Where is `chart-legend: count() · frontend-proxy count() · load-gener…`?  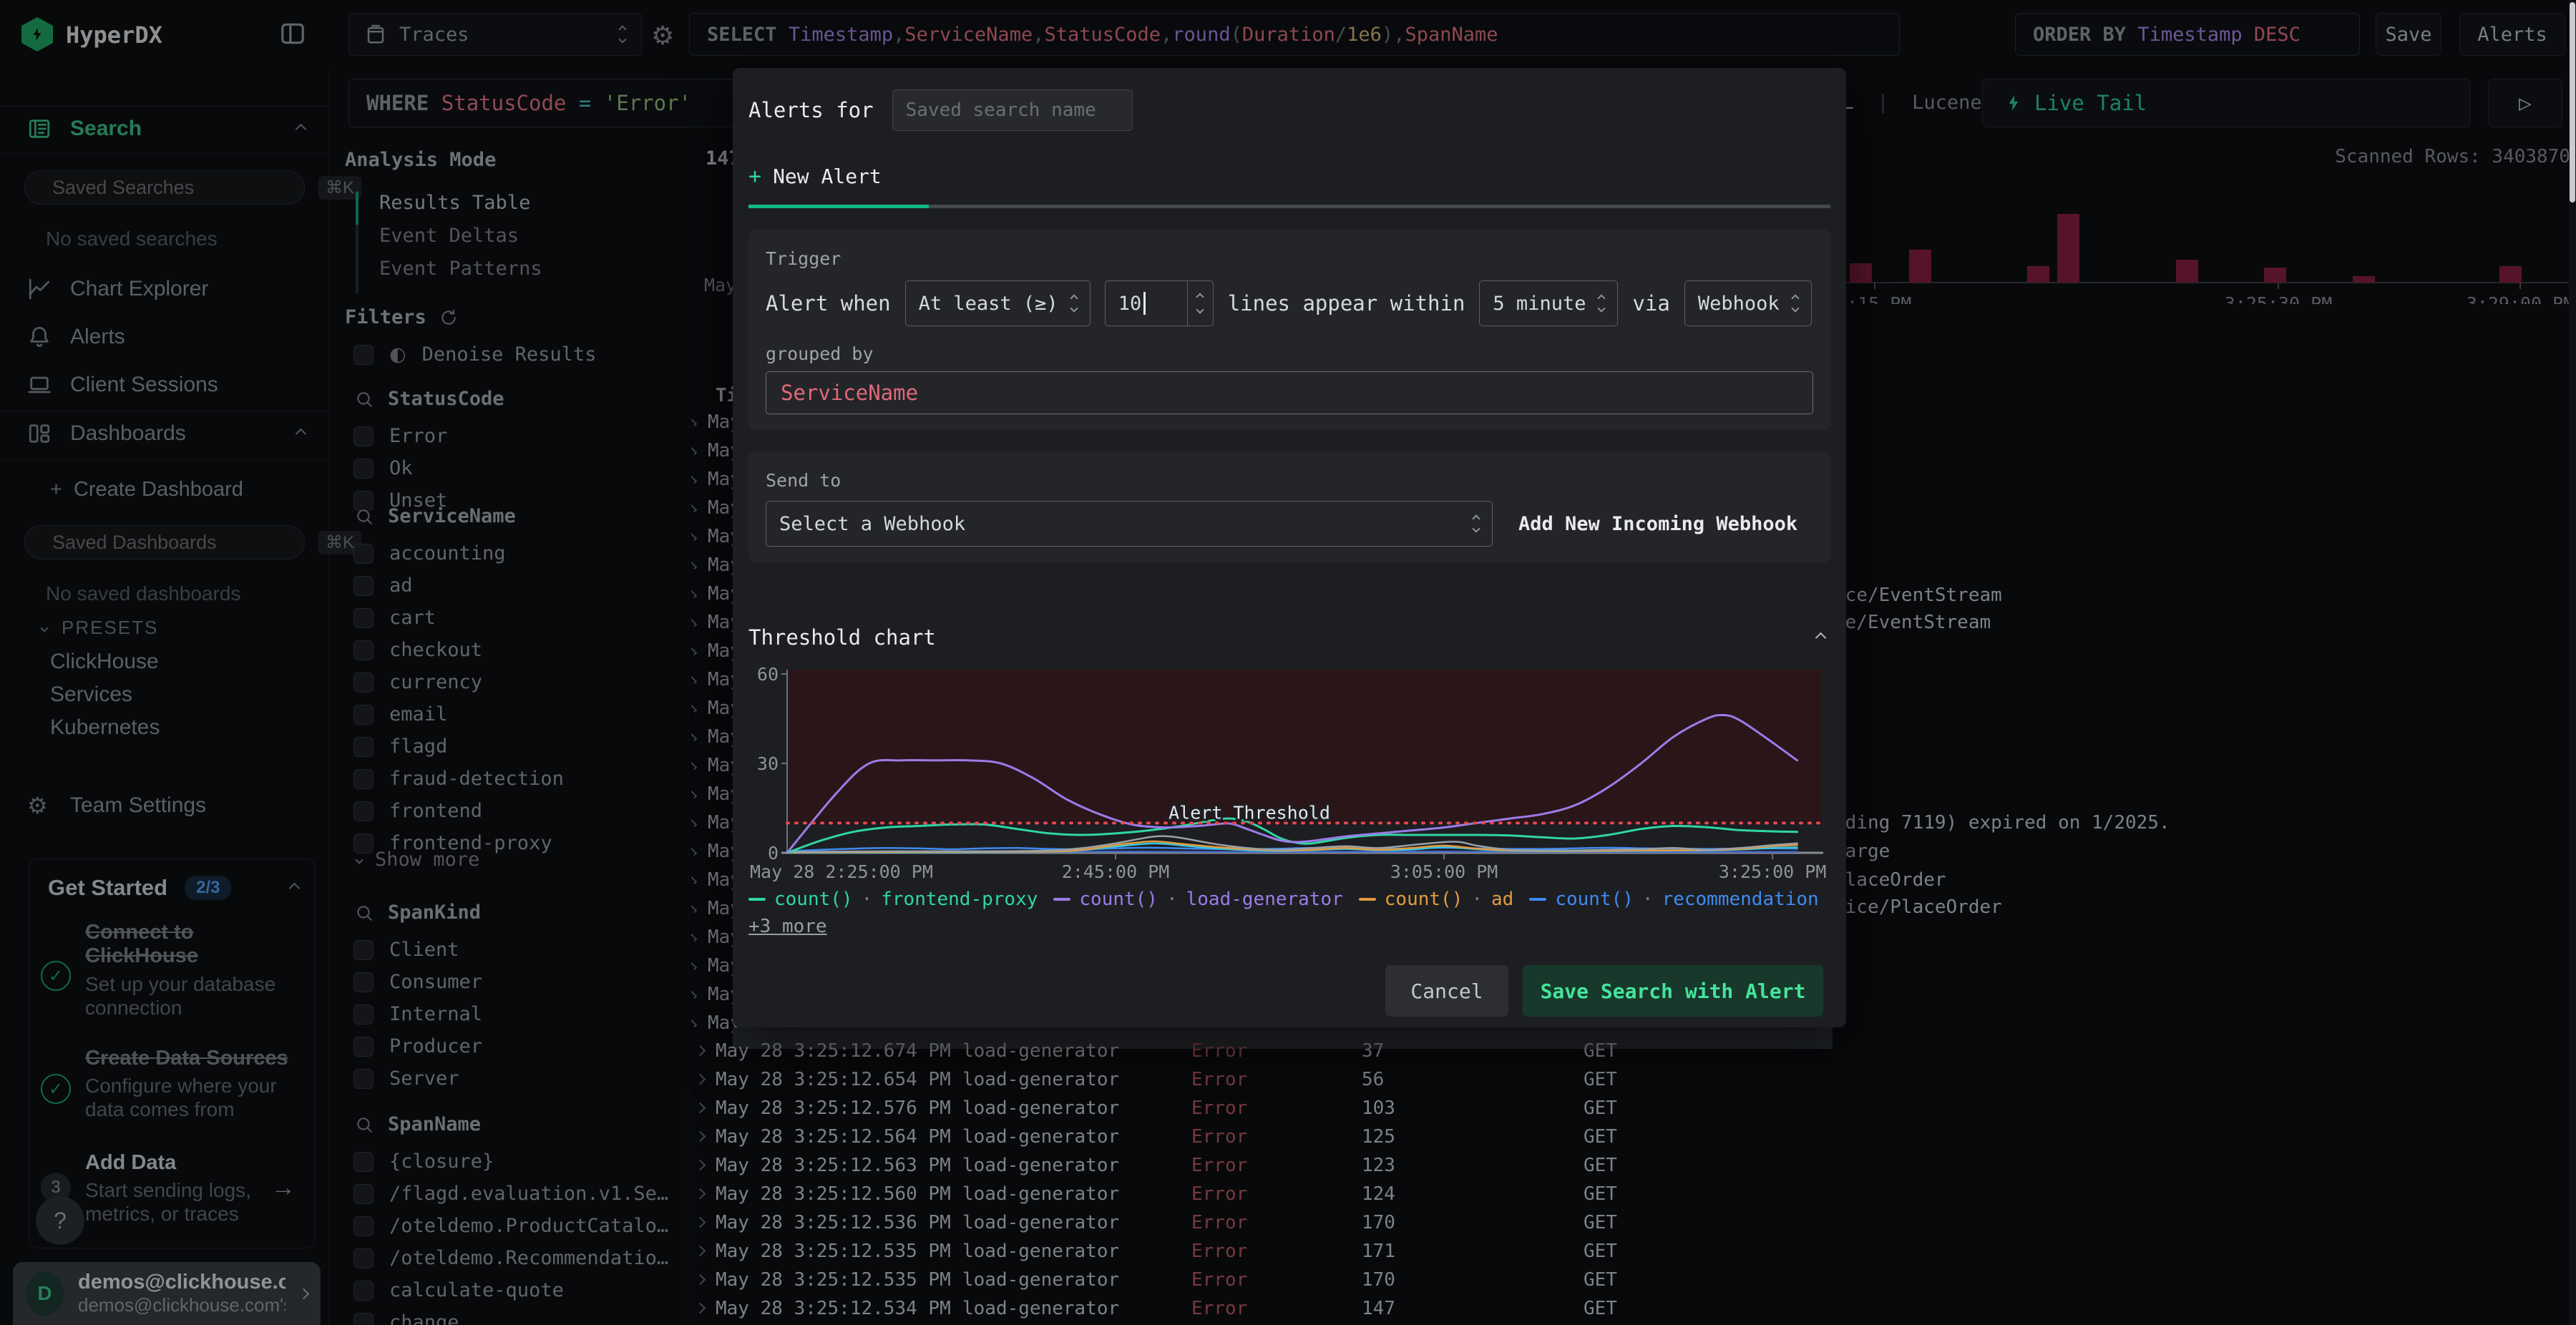 chart-legend: count() · frontend-proxy count() · load-gener… is located at coordinates (1289, 913).